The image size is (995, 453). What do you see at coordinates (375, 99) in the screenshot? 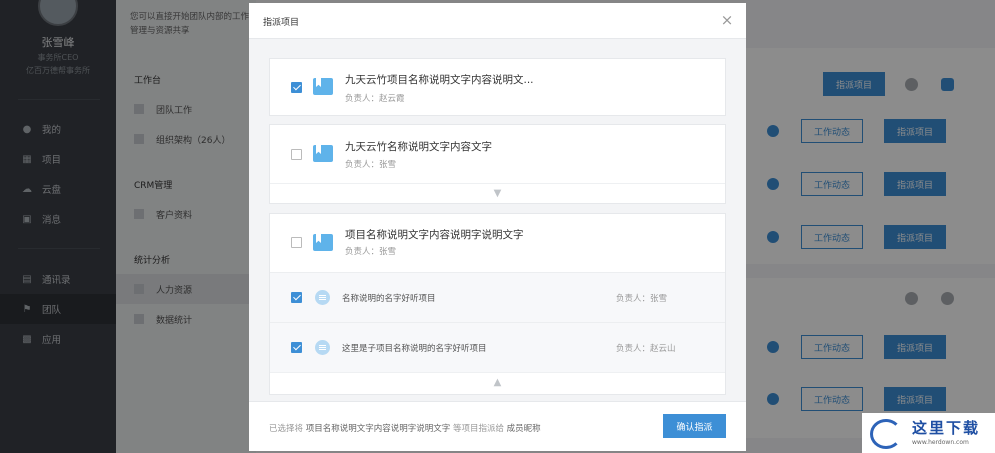
I see `project-owner: 负责人：赵云霞` at bounding box center [375, 99].